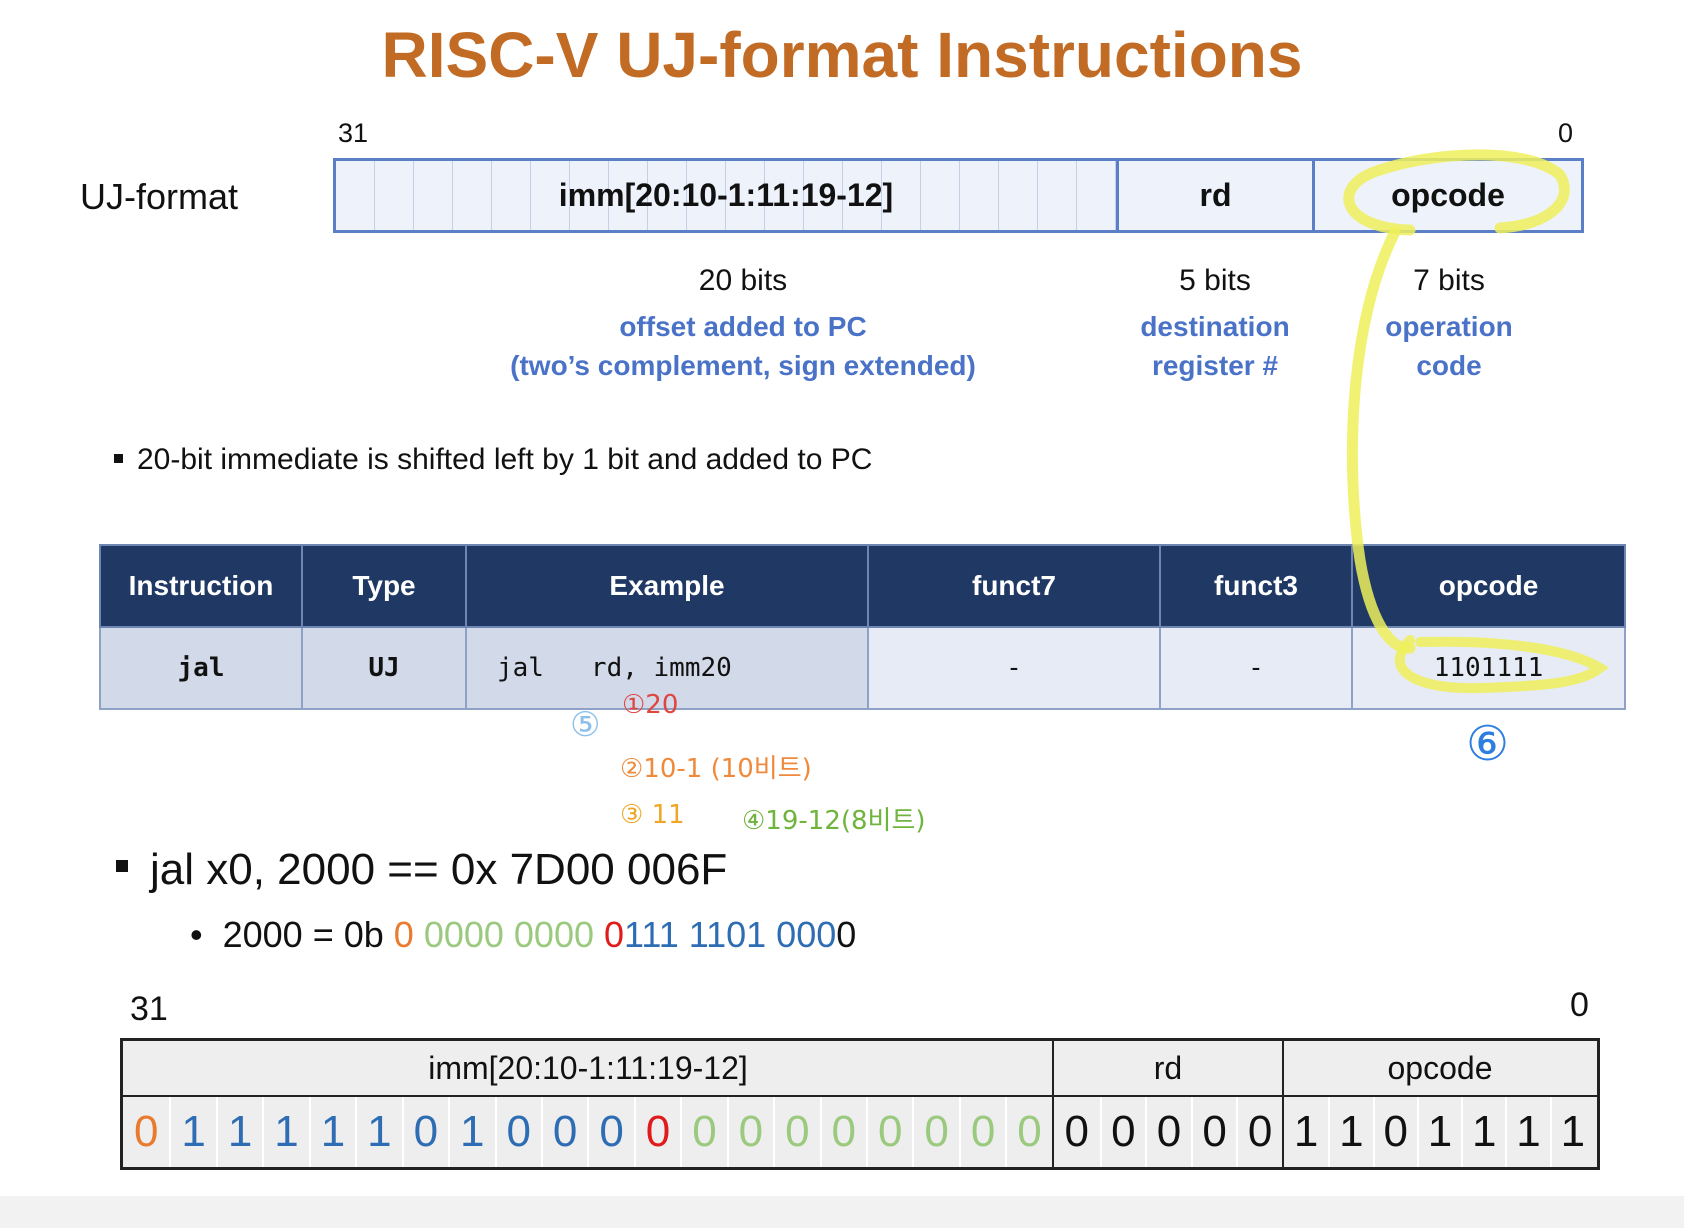 Image resolution: width=1684 pixels, height=1228 pixels. Describe the element at coordinates (842, 1212) in the screenshot. I see `page-footer-band` at that location.